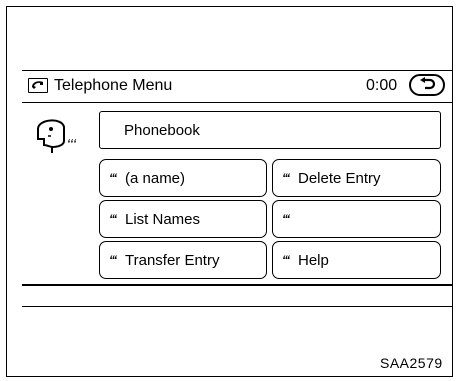 Image resolution: width=459 pixels, height=381 pixels. Describe the element at coordinates (313, 260) in the screenshot. I see `help-label: Help` at that location.